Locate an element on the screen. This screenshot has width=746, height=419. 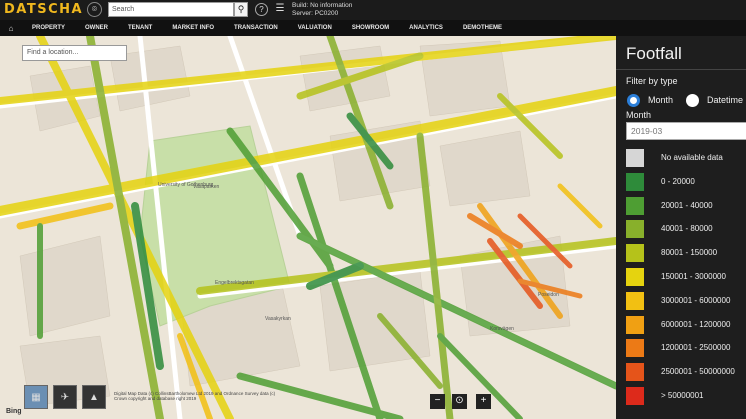
legend-row: 6000001 - 1200000 is located at coordinates (686, 325).